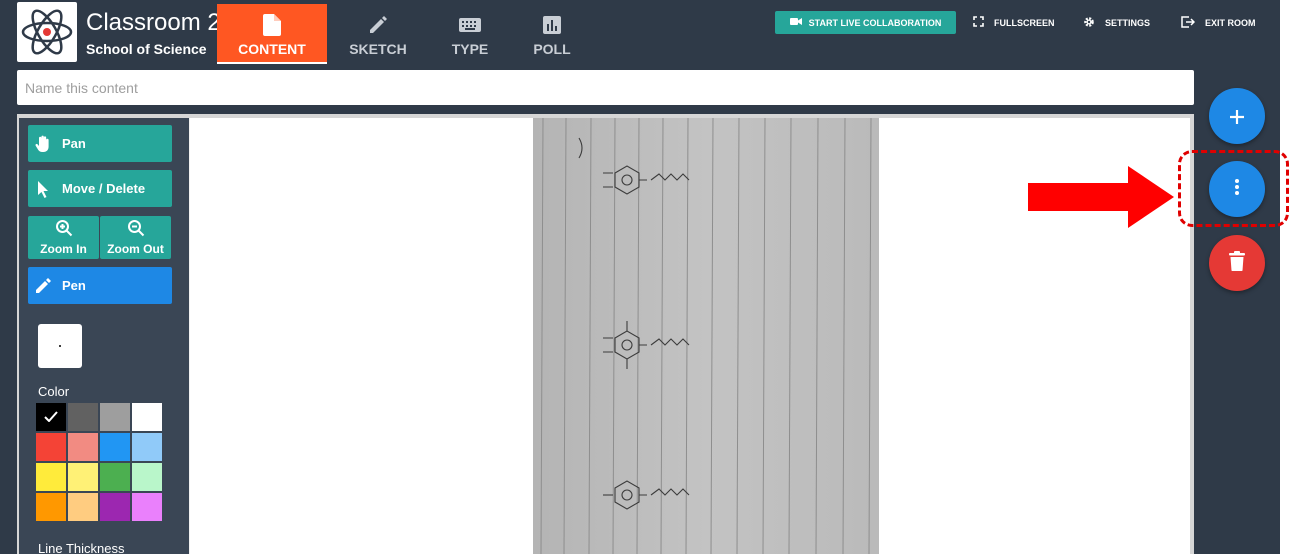 This screenshot has height=554, width=1292. What do you see at coordinates (47, 32) in the screenshot?
I see `atom-logo` at bounding box center [47, 32].